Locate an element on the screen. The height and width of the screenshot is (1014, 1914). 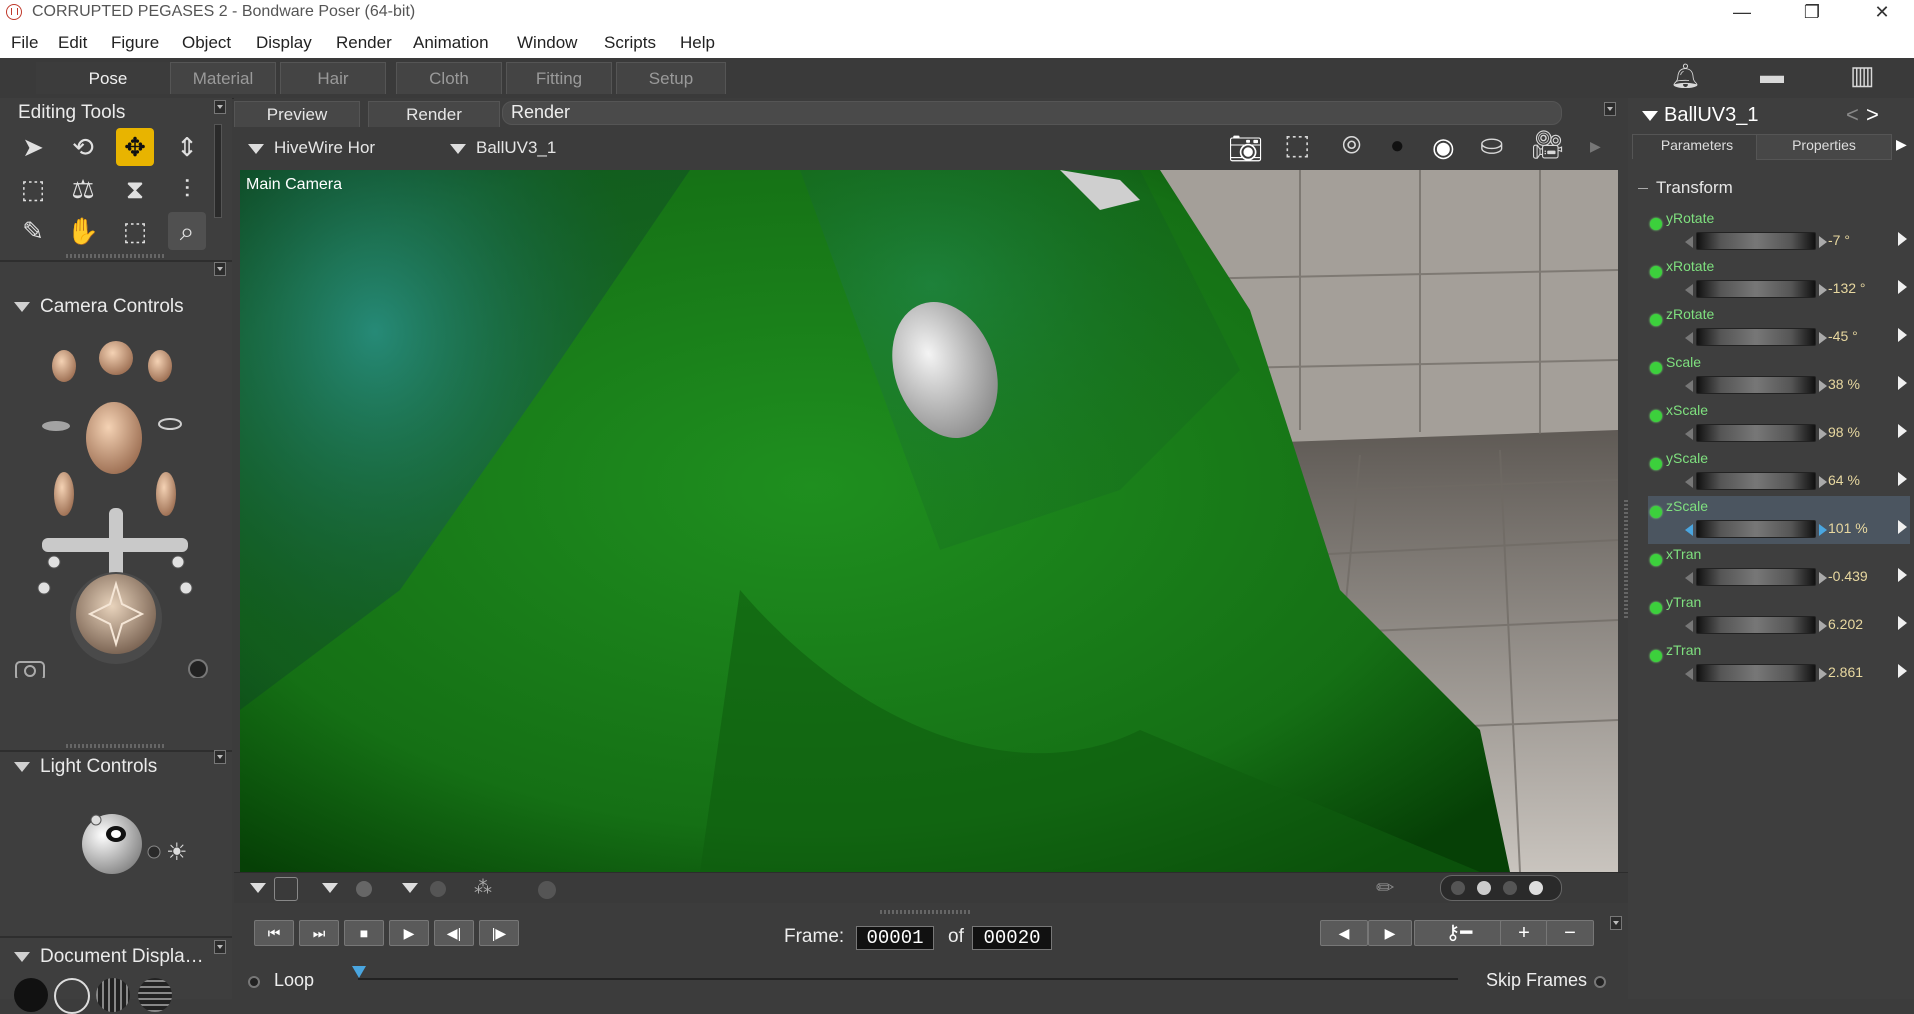
play-button: ▶ is located at coordinates (409, 933).